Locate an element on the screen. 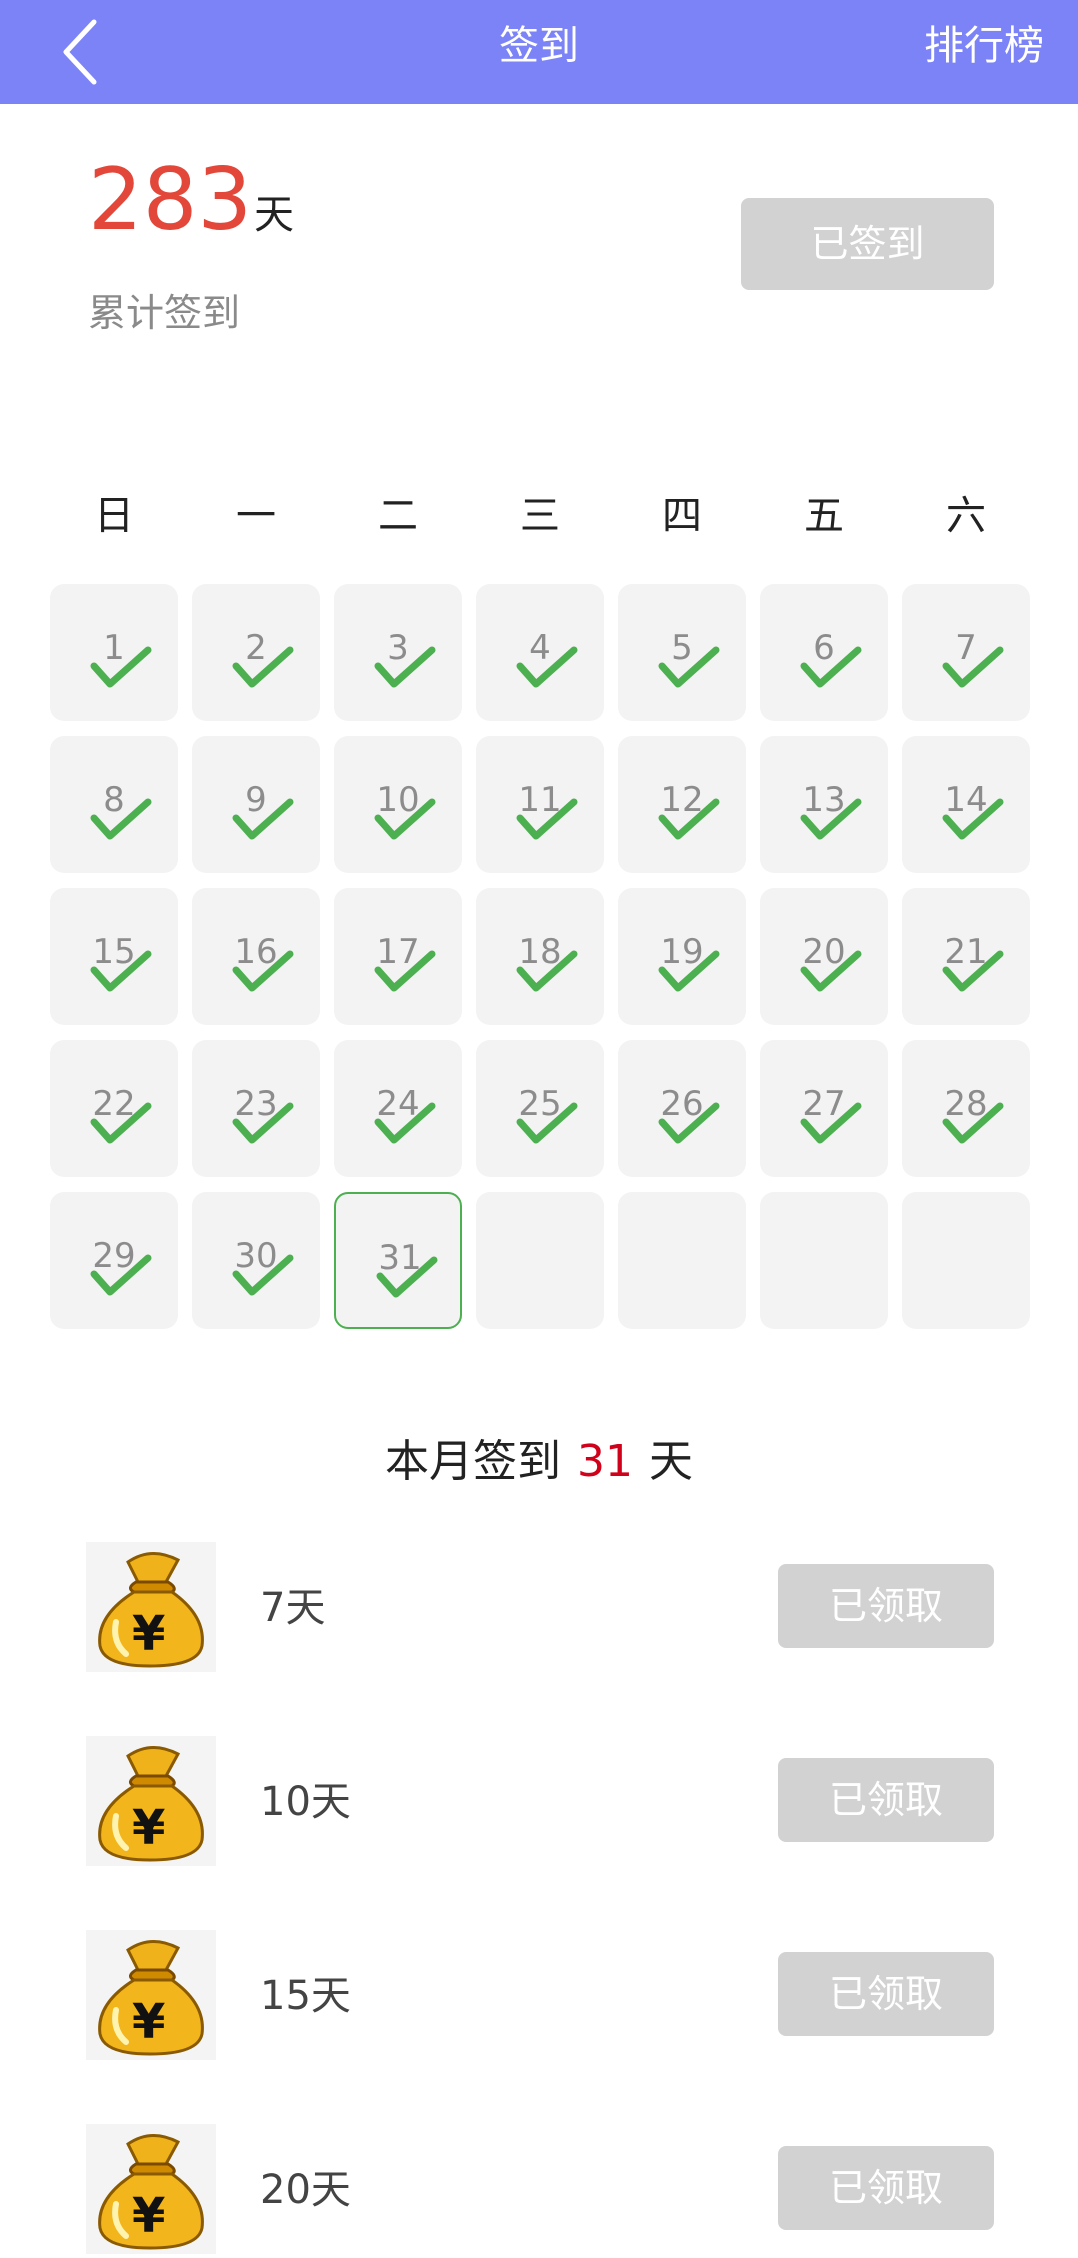 This screenshot has height=2258, width=1078. weekday-header: 日一二三四五六 is located at coordinates (540, 516).